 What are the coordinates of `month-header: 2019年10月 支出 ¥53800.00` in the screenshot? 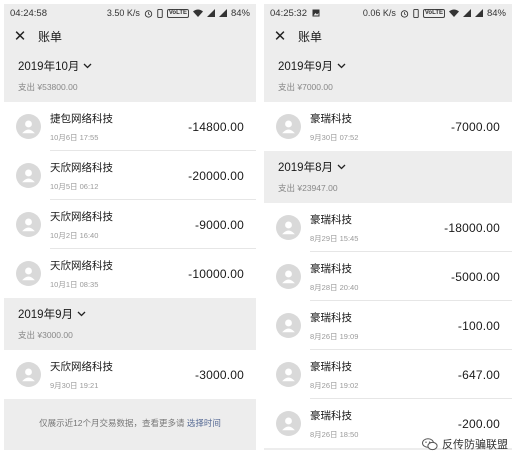 It's located at (130, 76).